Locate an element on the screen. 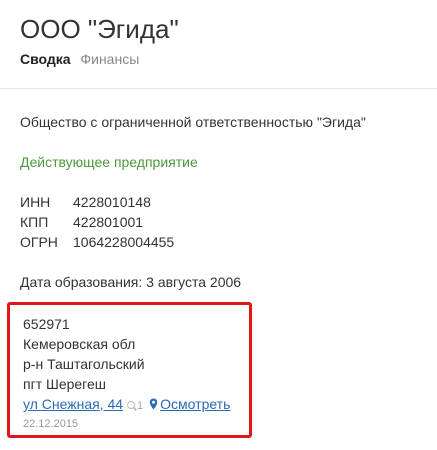 Image resolution: width=437 pixels, height=450 pixels. inn-label: ИНН is located at coordinates (35, 202).